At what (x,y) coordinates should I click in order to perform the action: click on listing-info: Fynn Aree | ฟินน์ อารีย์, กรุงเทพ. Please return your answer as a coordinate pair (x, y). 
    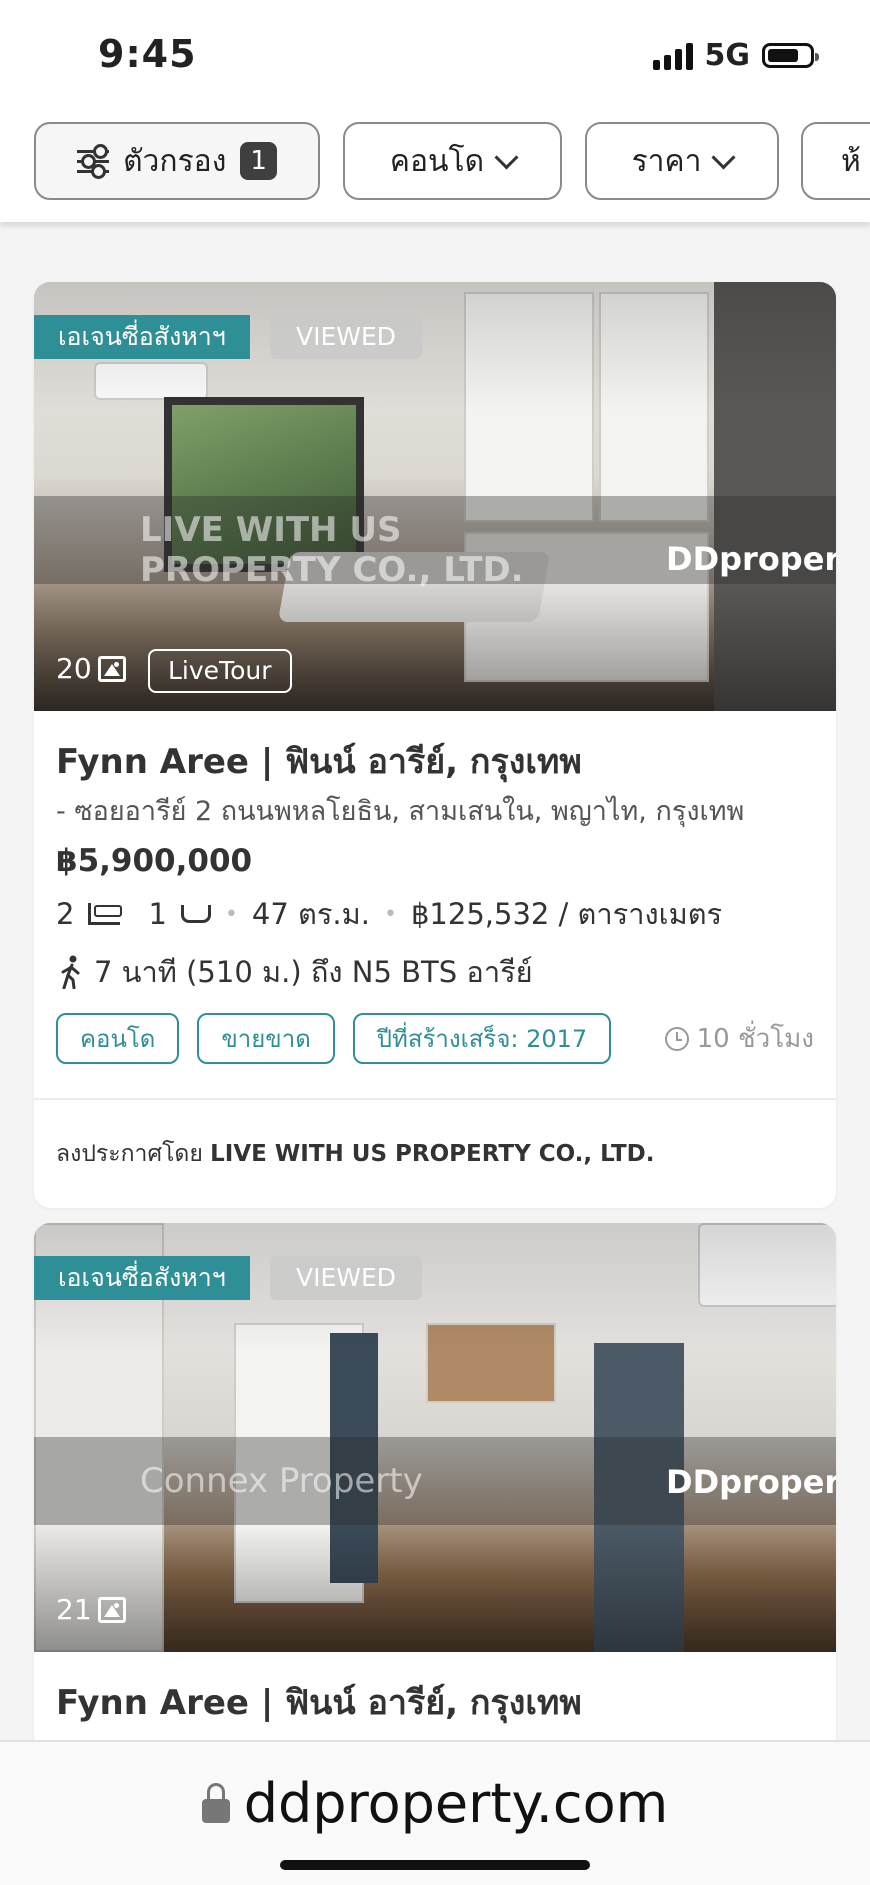
    Looking at the image, I should click on (435, 1689).